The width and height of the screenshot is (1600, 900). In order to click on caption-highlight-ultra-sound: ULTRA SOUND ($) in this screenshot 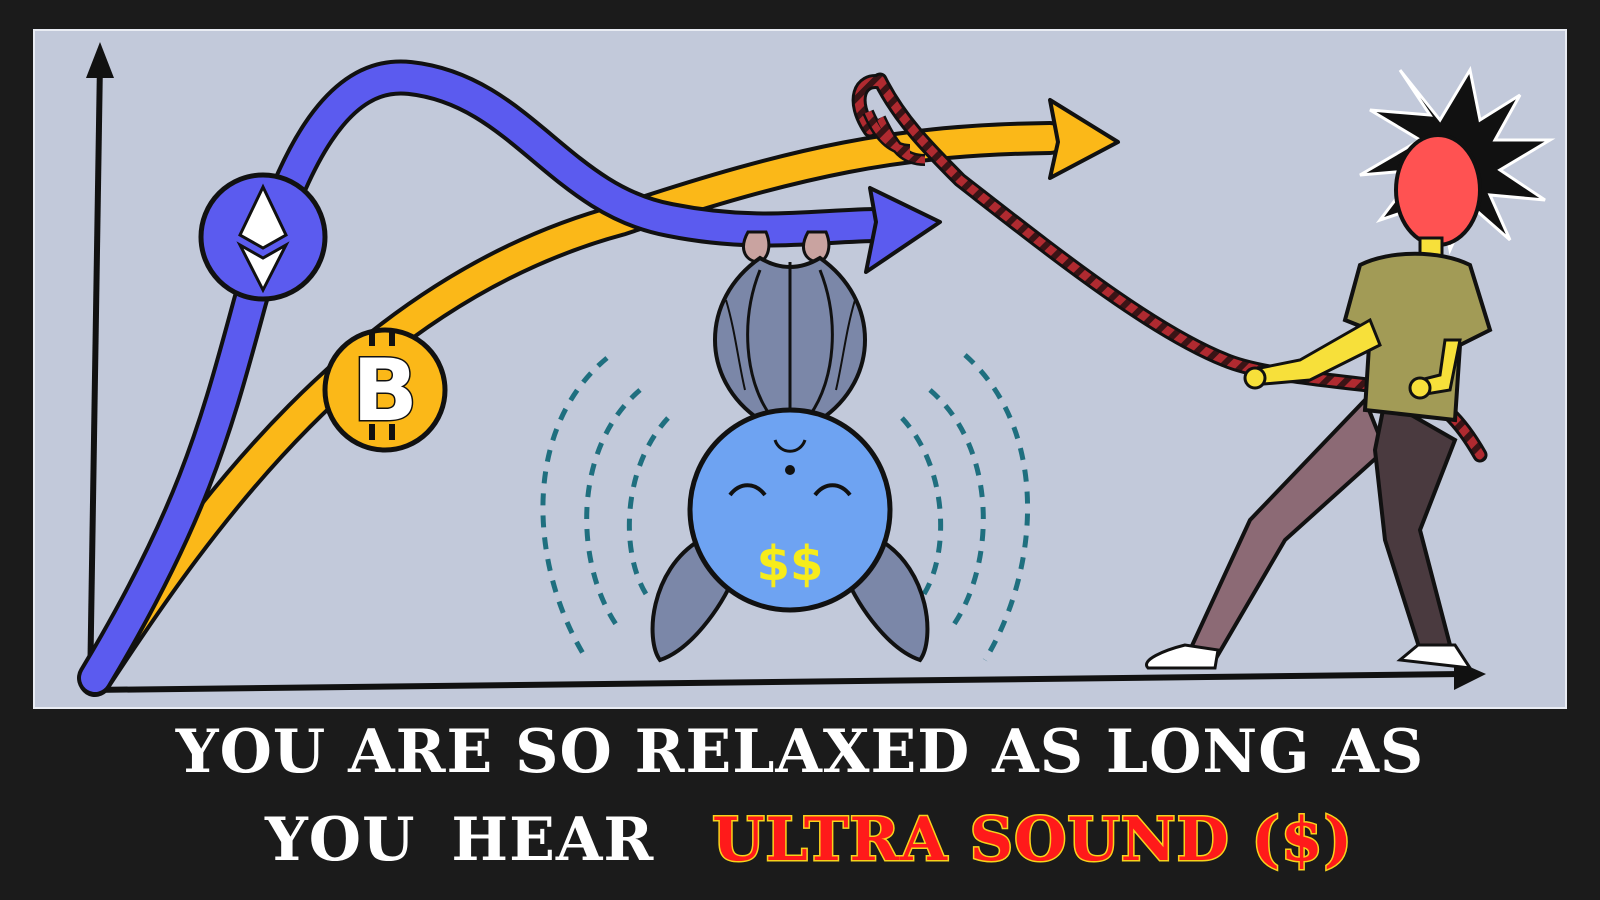, I will do `click(1032, 840)`.